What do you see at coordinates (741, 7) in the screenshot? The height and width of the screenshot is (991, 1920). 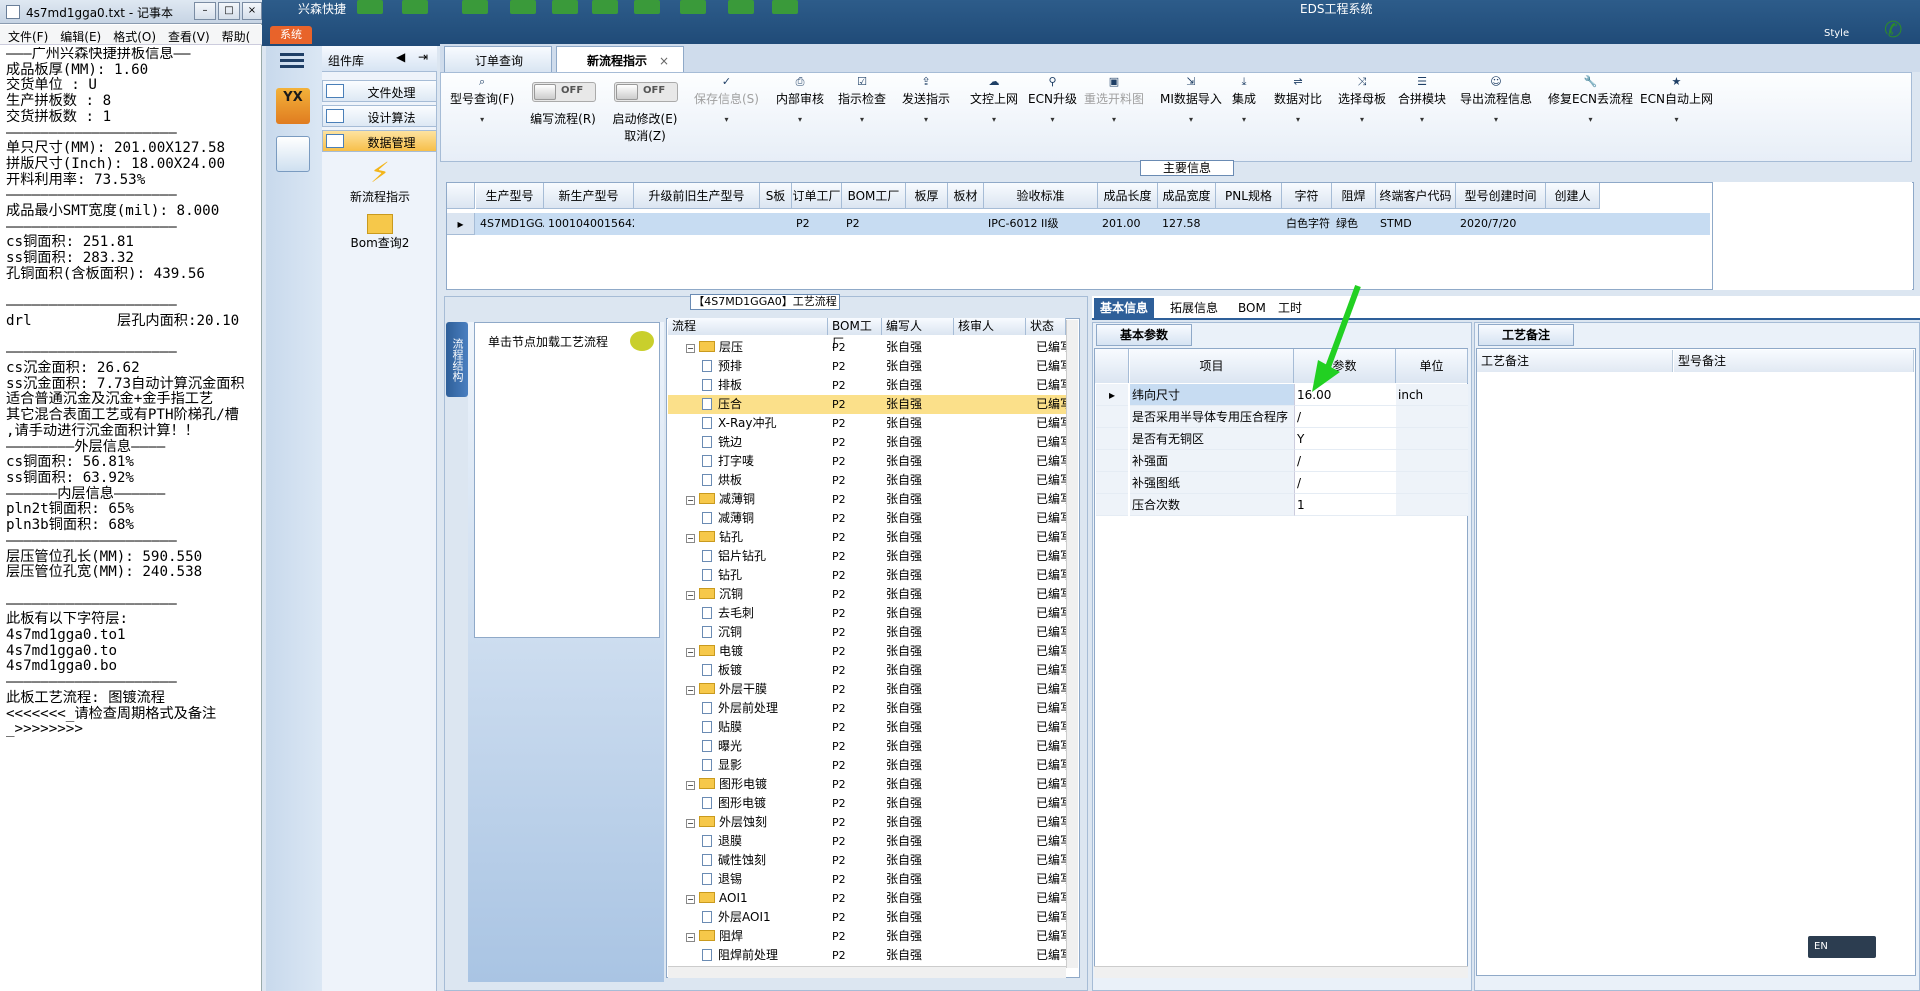 I see `toolbar-image-icon` at bounding box center [741, 7].